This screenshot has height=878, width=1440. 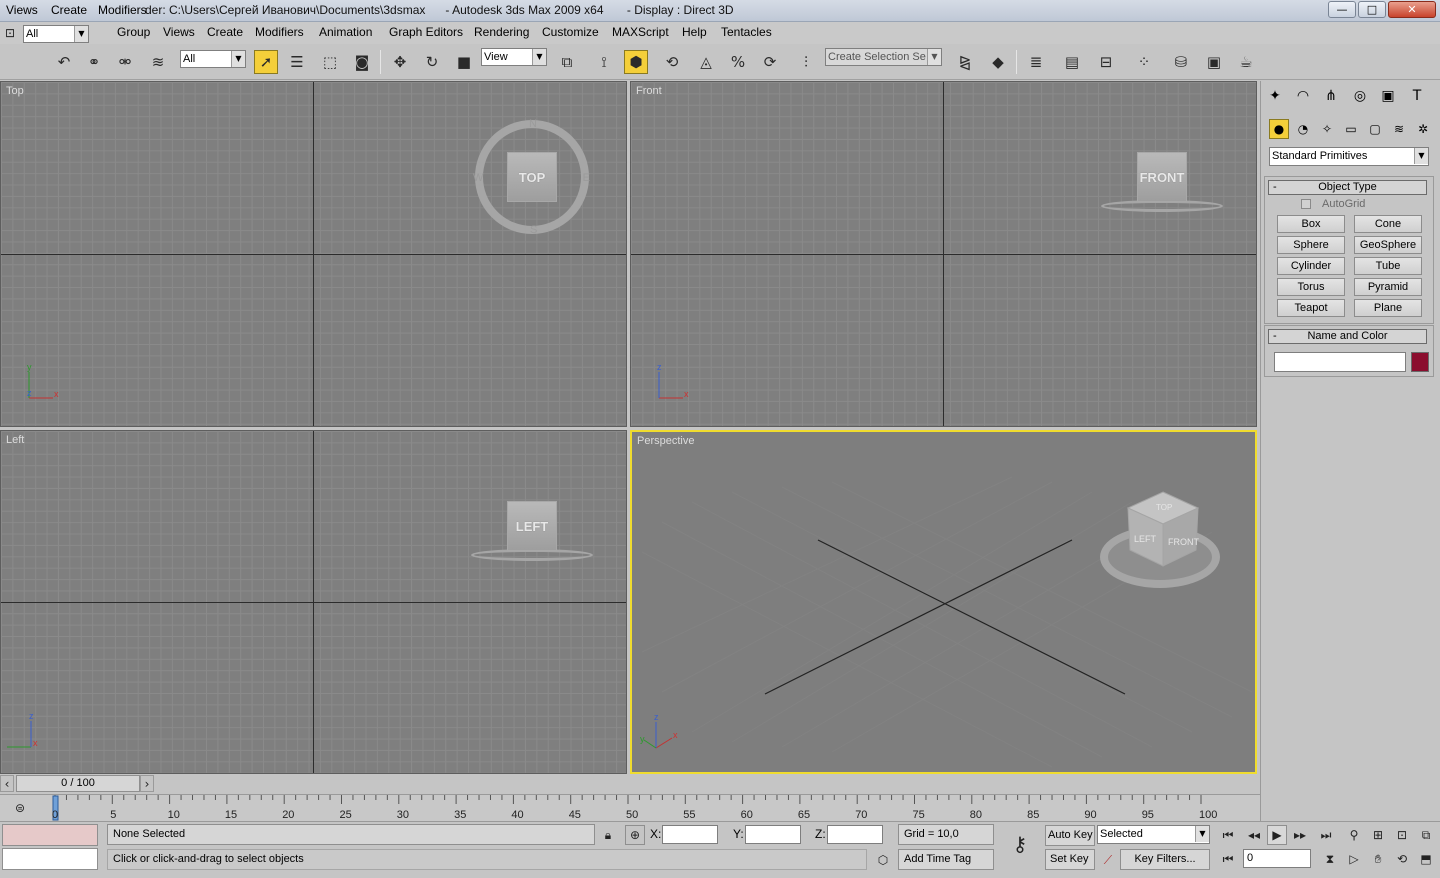 I want to click on time-tag-icon: ⬡, so click(x=883, y=860).